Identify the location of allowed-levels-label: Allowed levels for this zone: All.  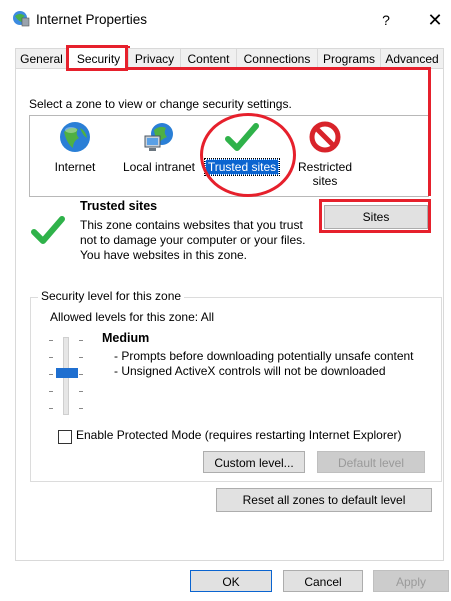
(132, 317).